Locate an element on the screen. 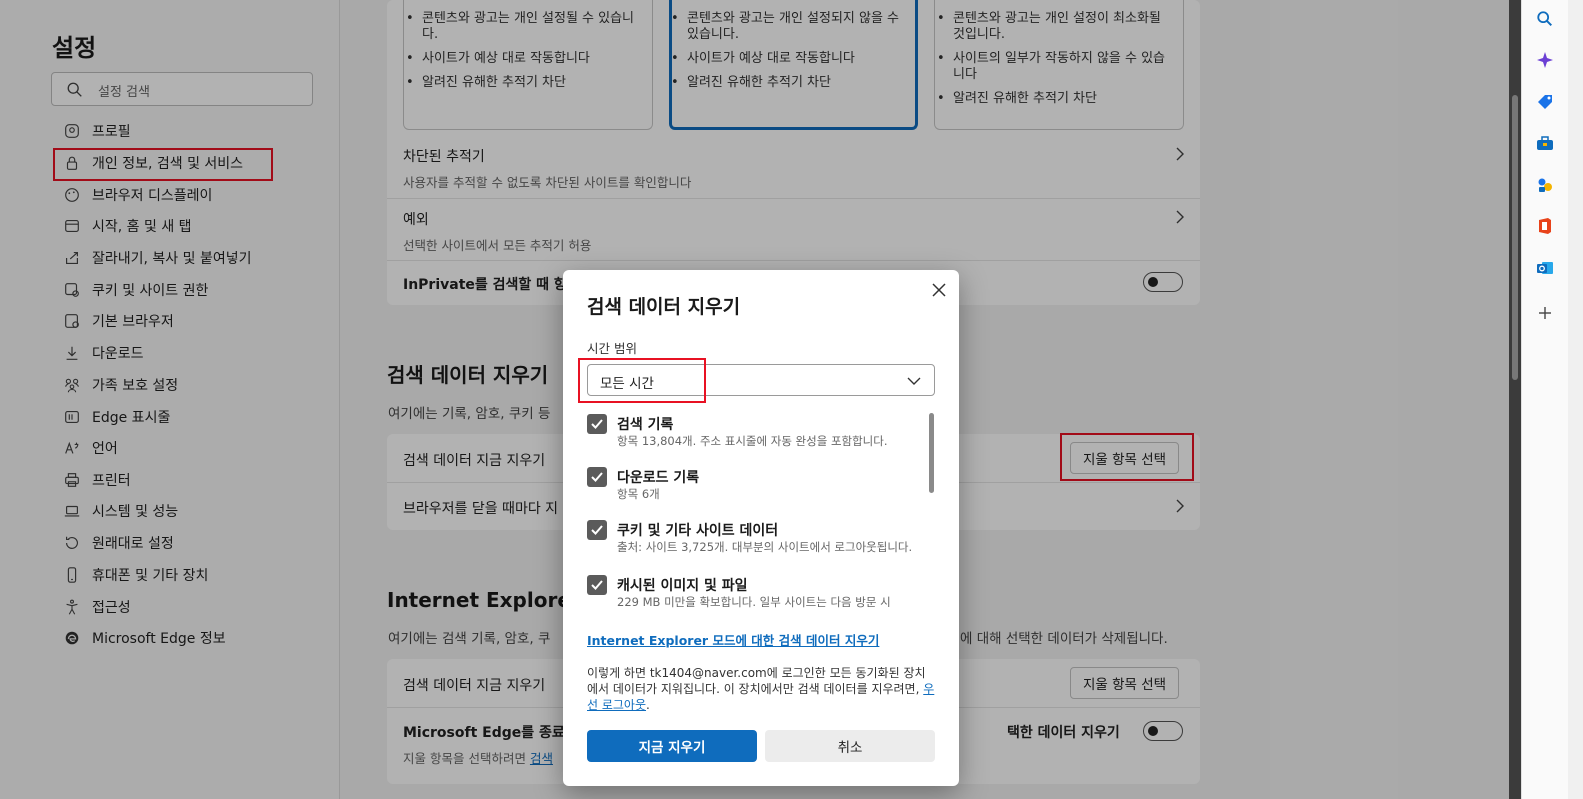 The width and height of the screenshot is (1583, 799). close-icon is located at coordinates (939, 290).